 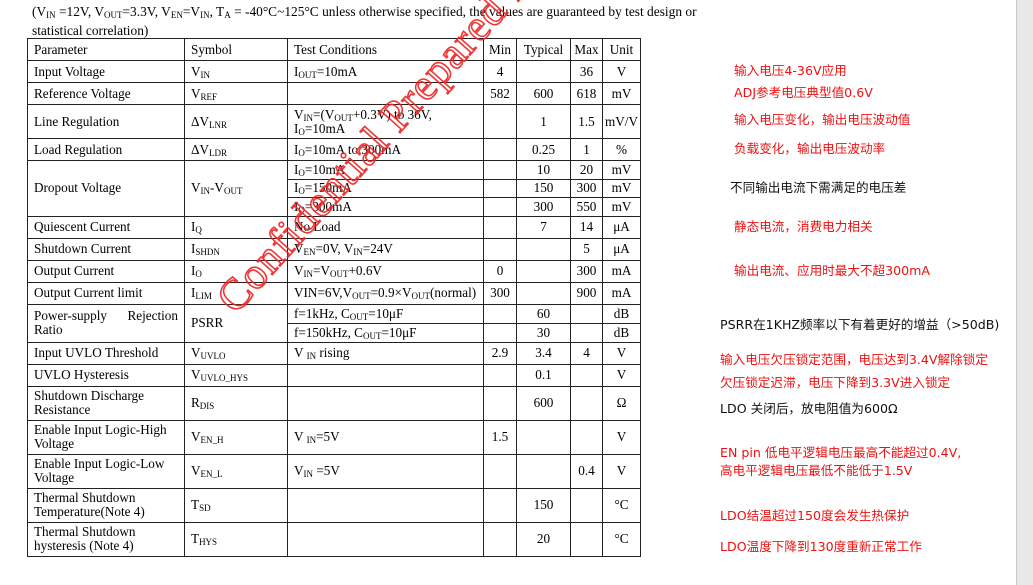 I want to click on column-header: Min, so click(x=500, y=49).